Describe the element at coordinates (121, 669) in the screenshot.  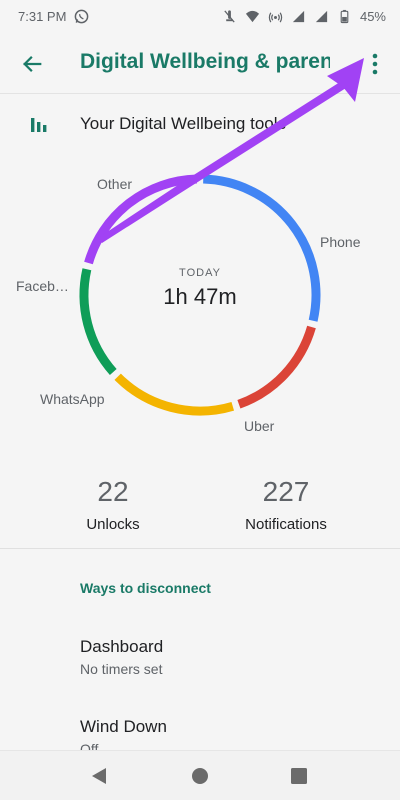
I see `list-item-subtitle: No timers set` at that location.